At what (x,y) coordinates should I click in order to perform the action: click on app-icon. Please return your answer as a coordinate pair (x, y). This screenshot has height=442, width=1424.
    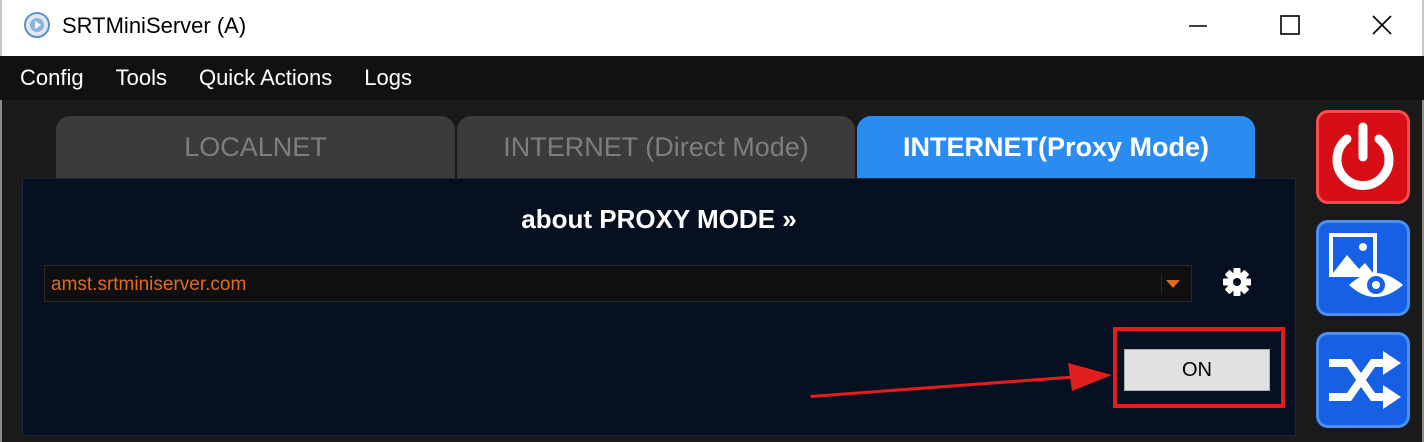
    Looking at the image, I should click on (37, 25).